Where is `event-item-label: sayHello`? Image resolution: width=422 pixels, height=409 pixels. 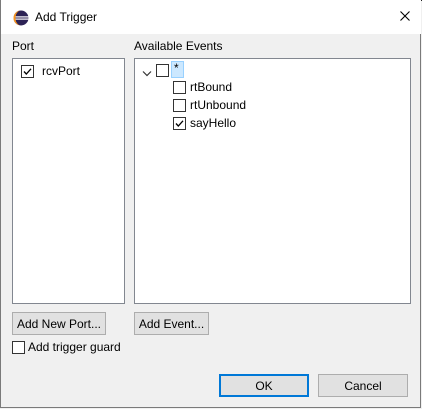 event-item-label: sayHello is located at coordinates (213, 123).